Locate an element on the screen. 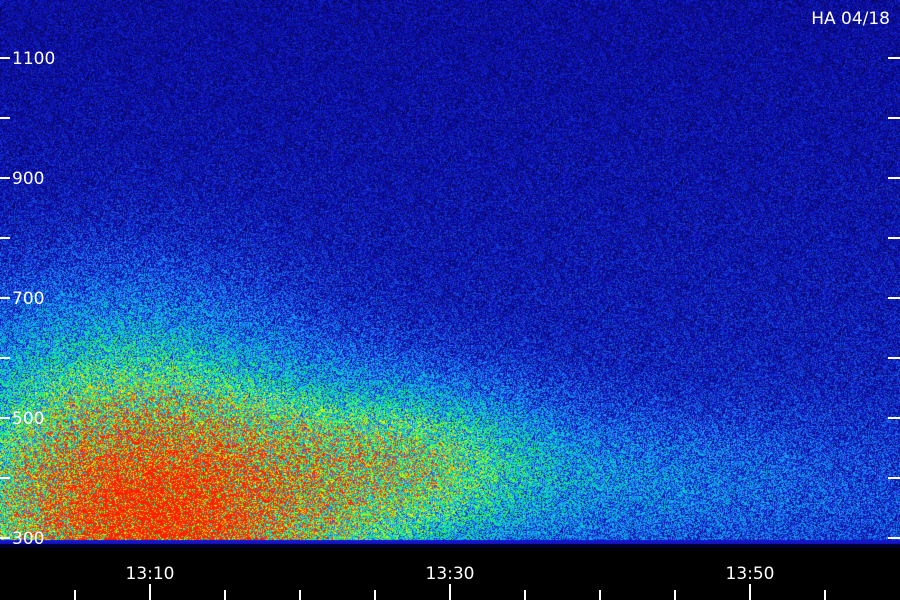 The image size is (900, 600). x-tick-label: 13:10 is located at coordinates (150, 574).